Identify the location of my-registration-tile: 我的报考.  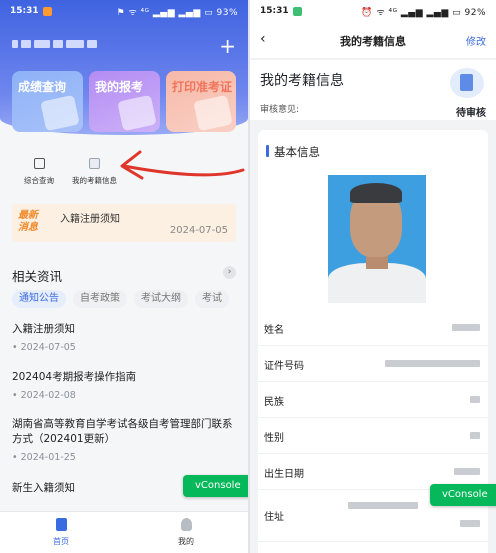
(124, 101).